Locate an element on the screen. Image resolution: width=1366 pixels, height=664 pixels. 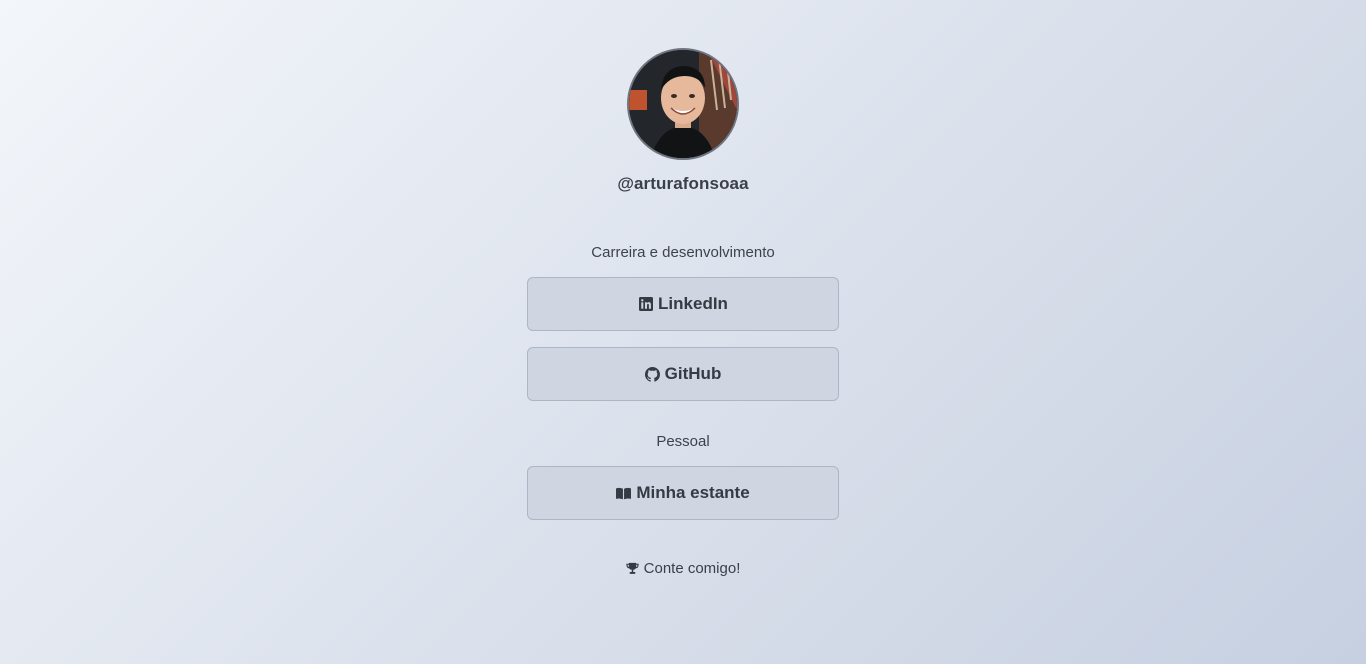
linkedin-label: LinkedIn is located at coordinates (693, 303).